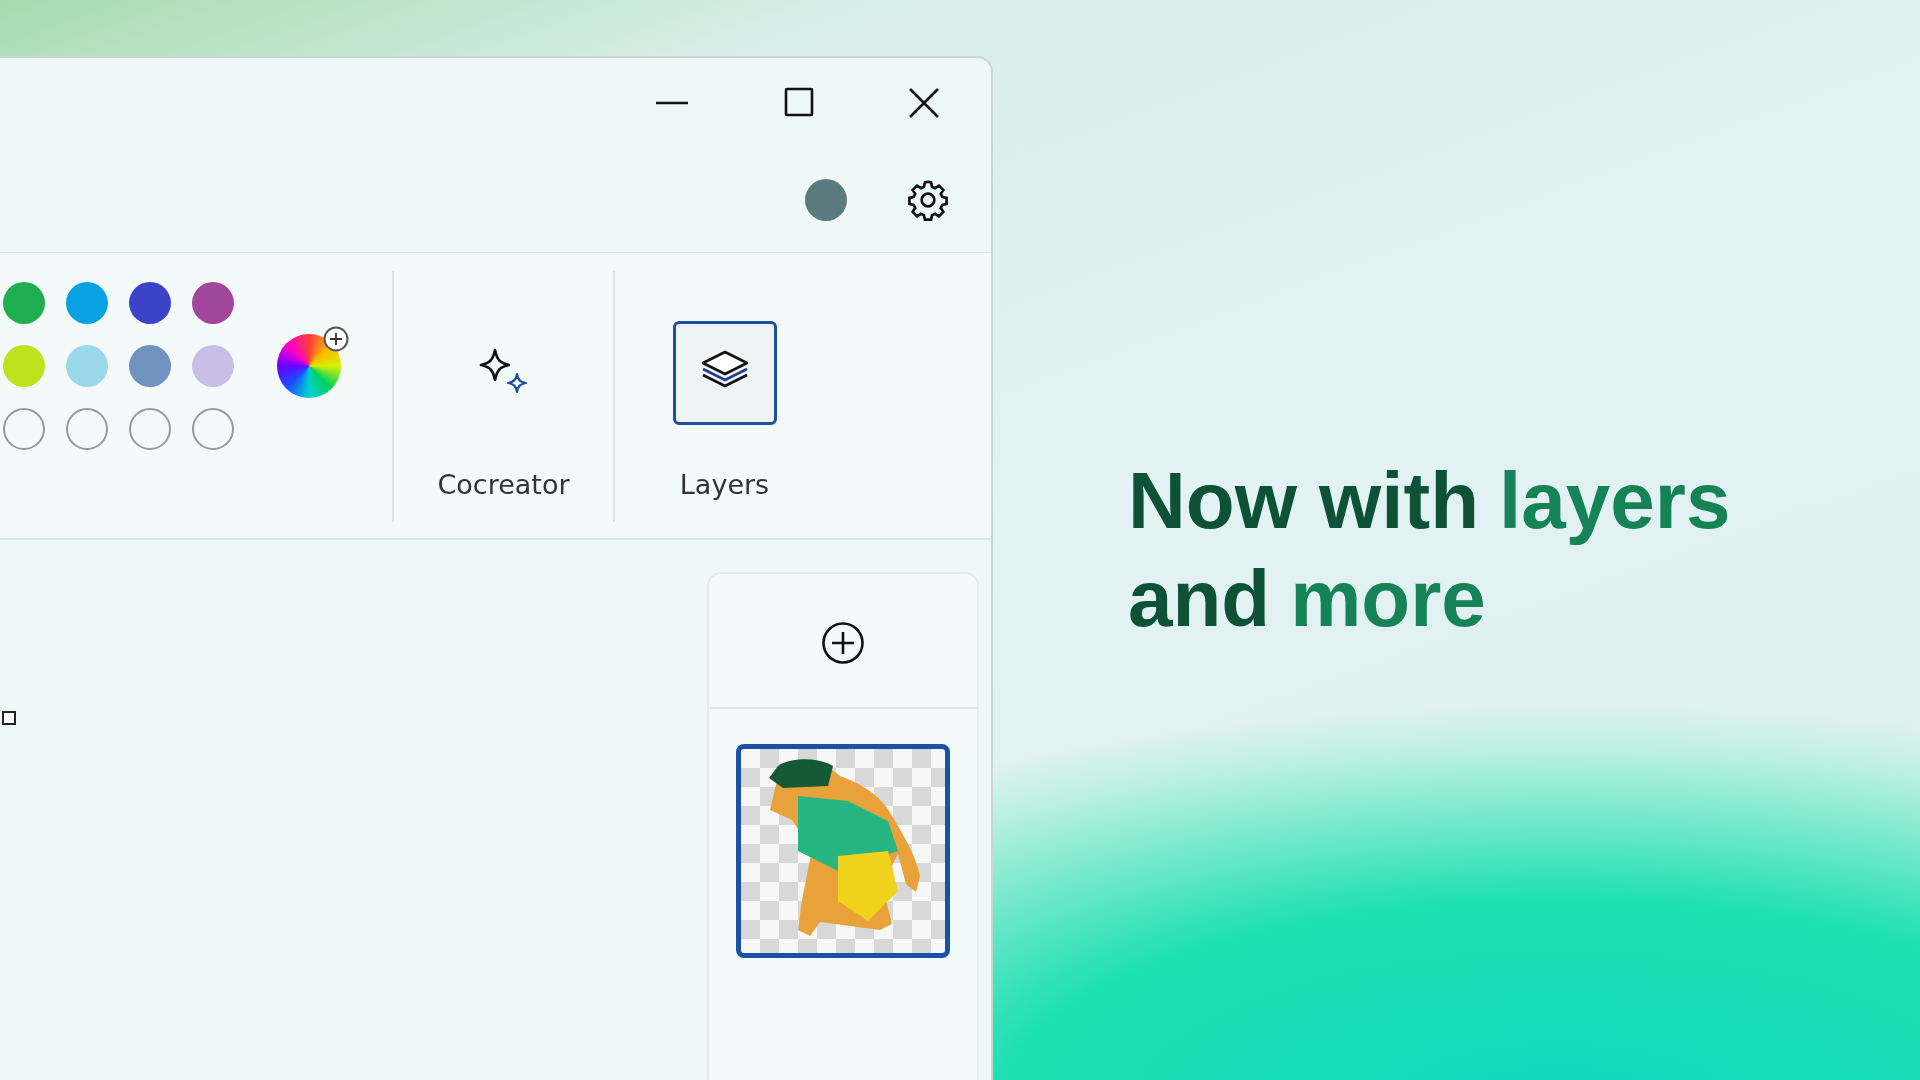  What do you see at coordinates (724, 484) in the screenshot?
I see `tool-label: Layers` at bounding box center [724, 484].